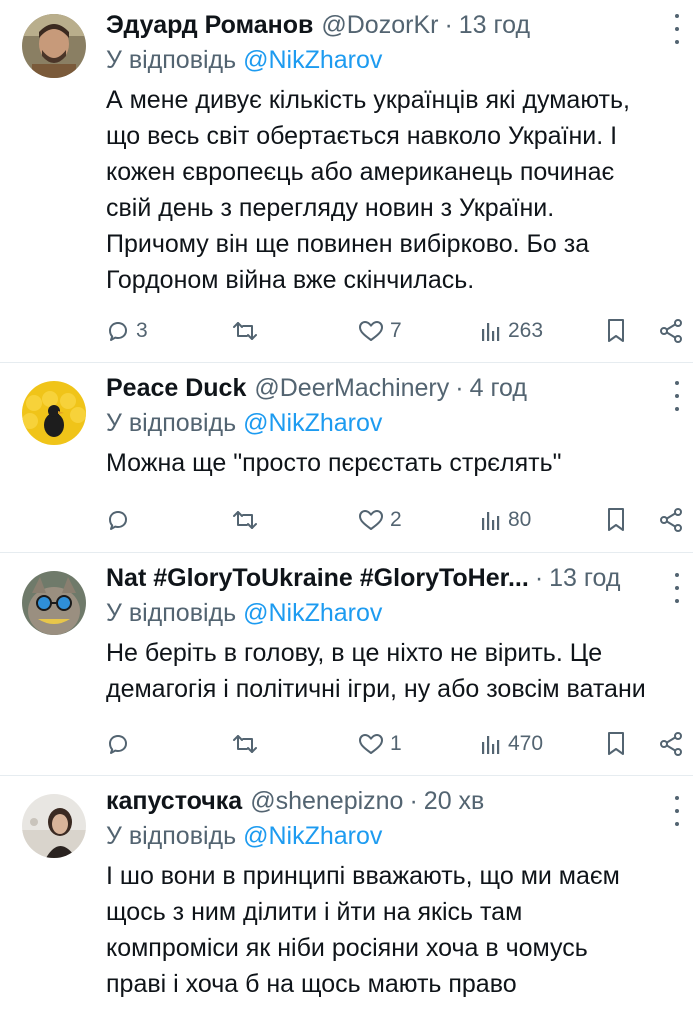  What do you see at coordinates (142, 330) in the screenshot?
I see `replies-count: 3` at bounding box center [142, 330].